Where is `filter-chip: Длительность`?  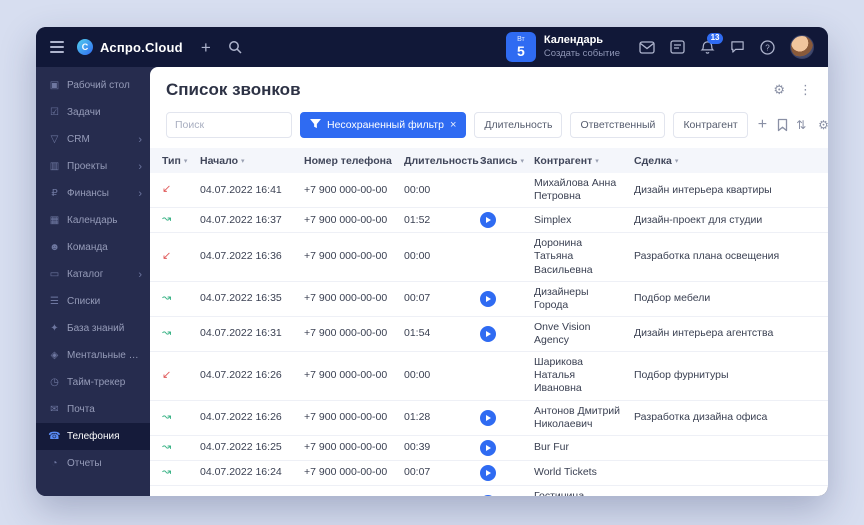 filter-chip: Длительность is located at coordinates (518, 125).